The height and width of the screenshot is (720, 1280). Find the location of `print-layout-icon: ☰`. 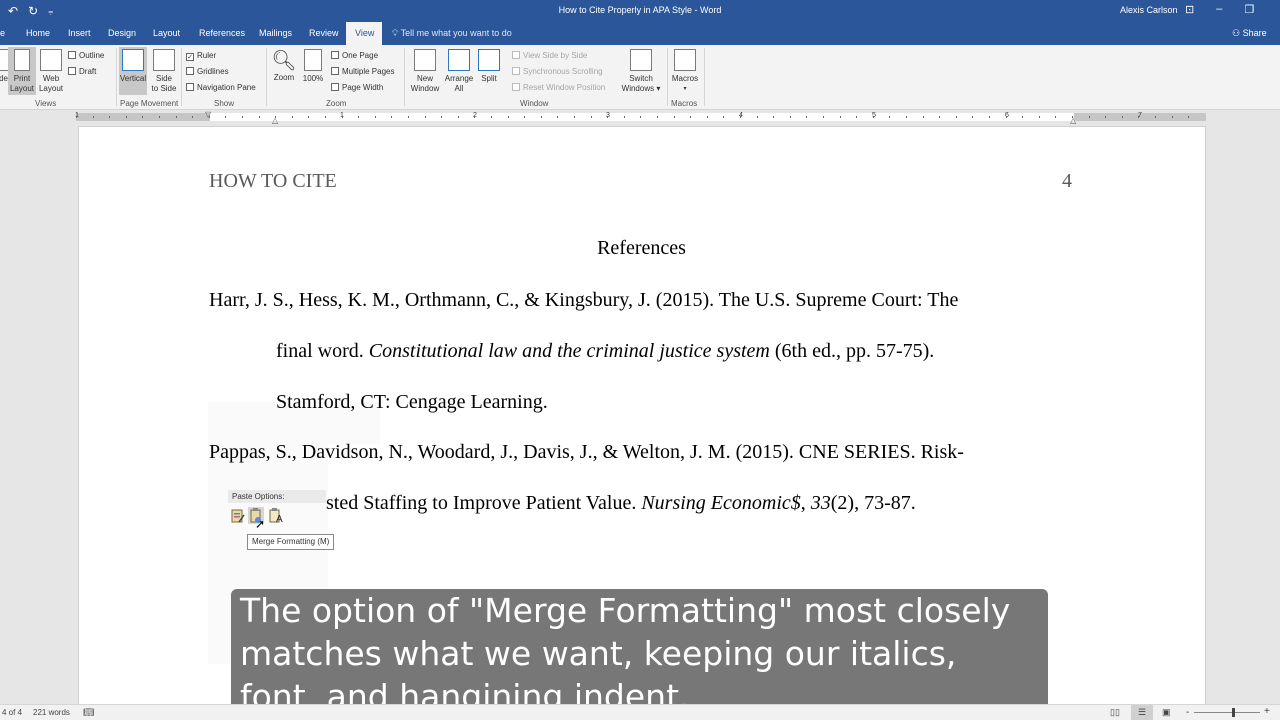

print-layout-icon: ☰ is located at coordinates (1142, 712).